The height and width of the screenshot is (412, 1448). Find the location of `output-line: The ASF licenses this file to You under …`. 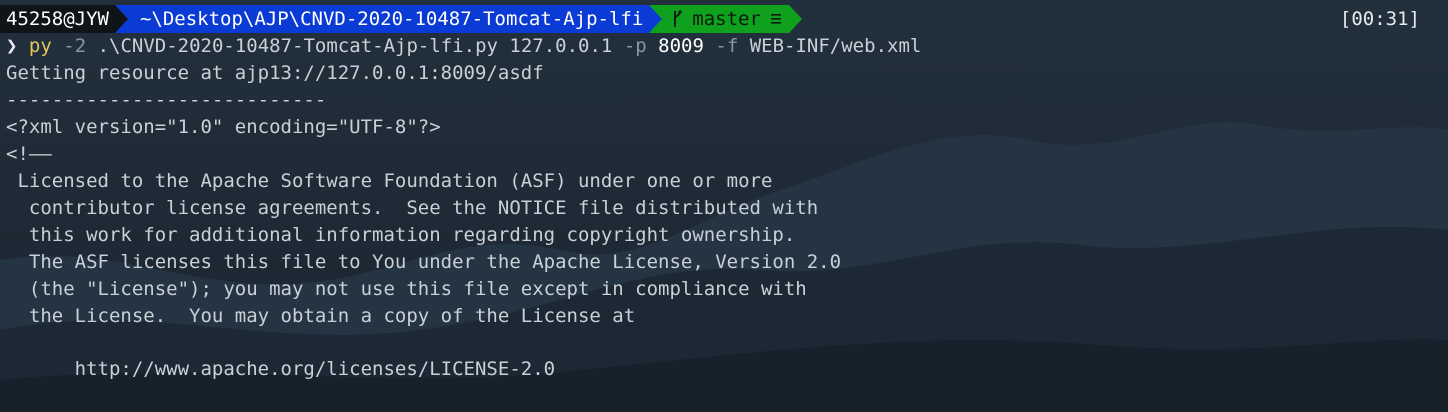

output-line: The ASF licenses this file to You under … is located at coordinates (424, 262).